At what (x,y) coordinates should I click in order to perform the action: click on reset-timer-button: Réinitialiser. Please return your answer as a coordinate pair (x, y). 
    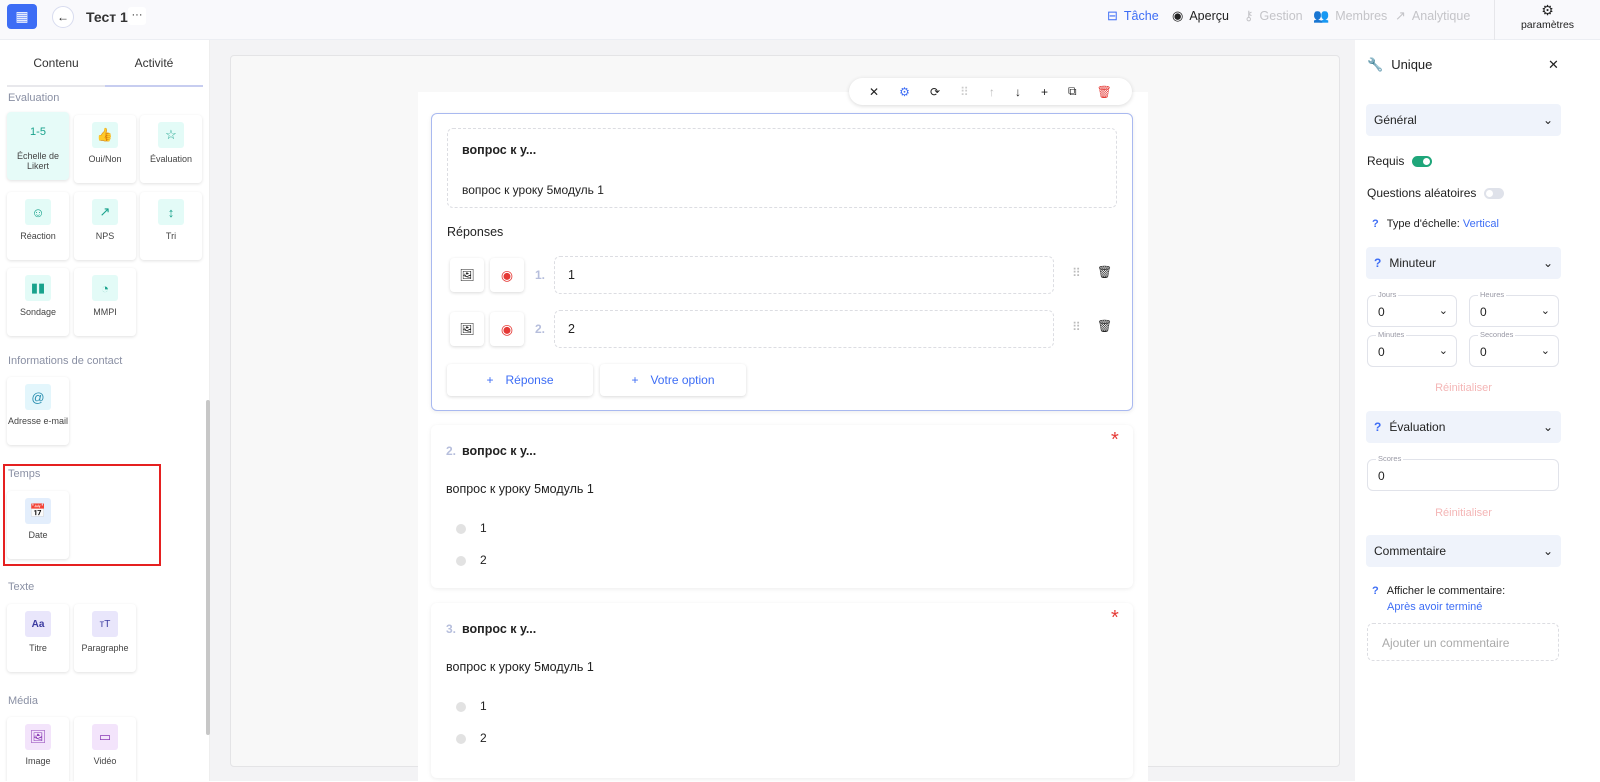
    Looking at the image, I should click on (1463, 388).